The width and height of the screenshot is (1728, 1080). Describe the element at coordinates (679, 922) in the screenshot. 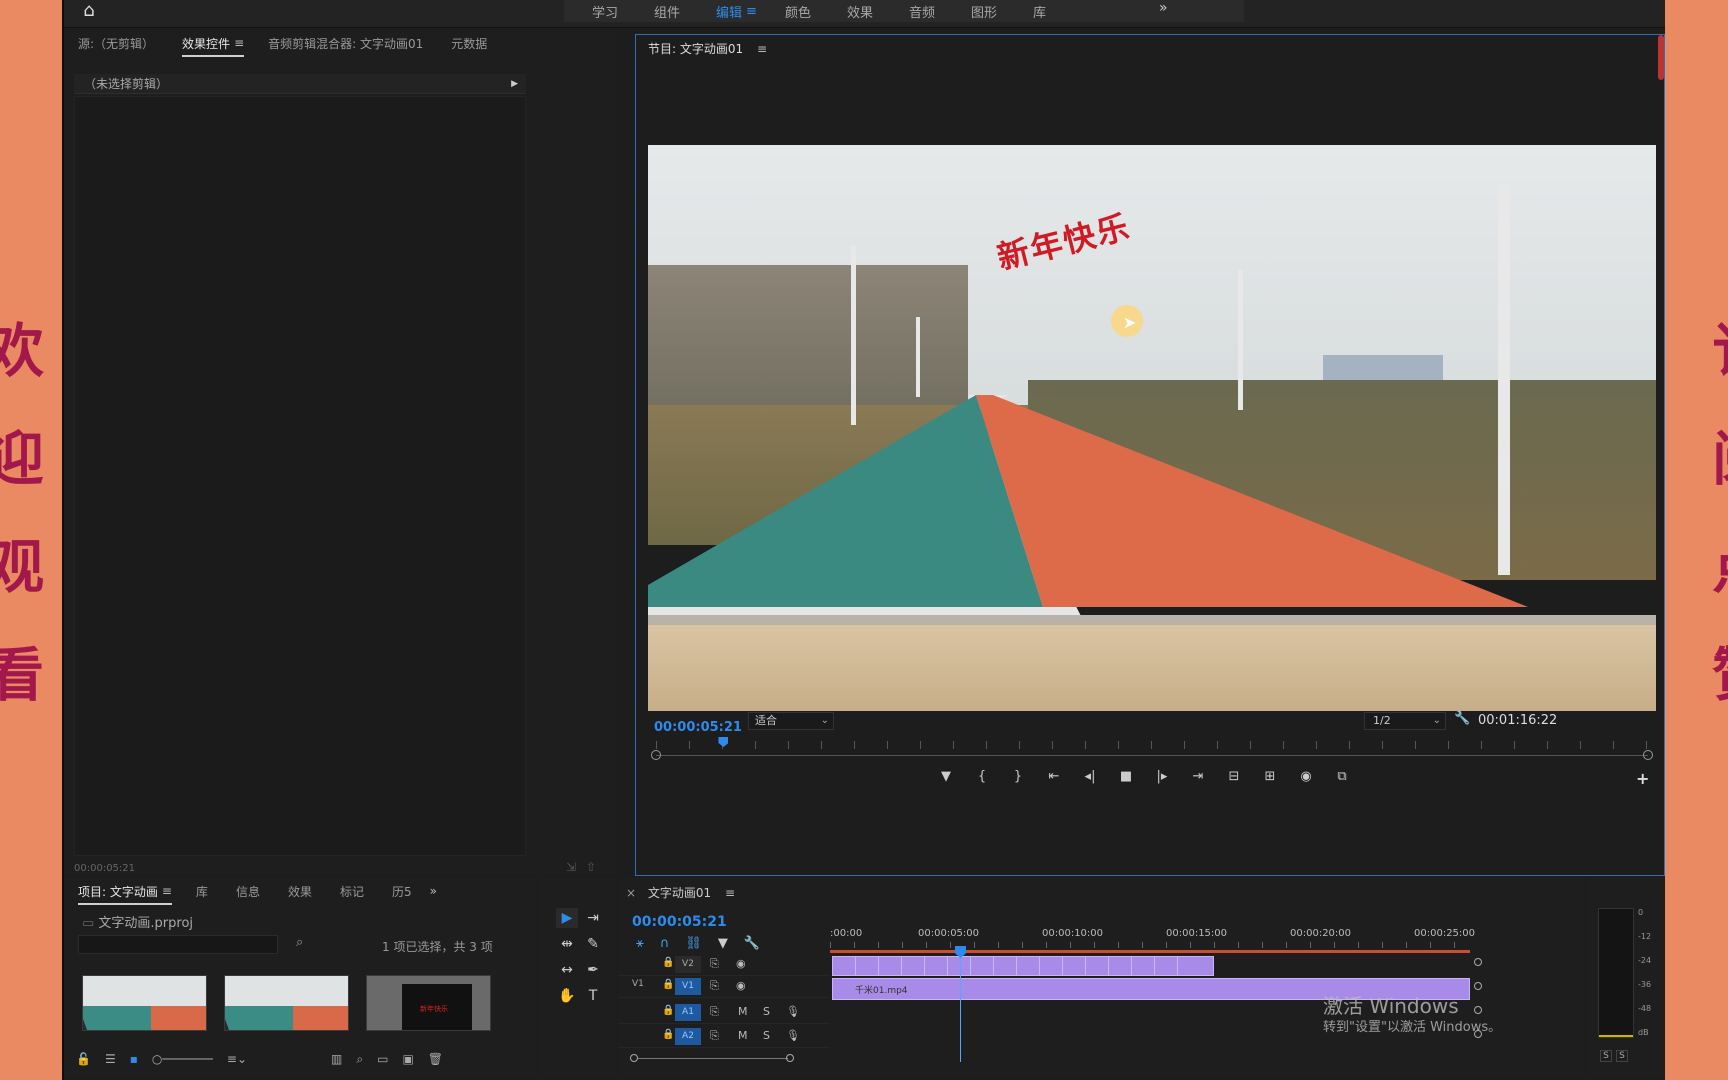

I see `timeline-timecode: 00:00:05:21` at that location.